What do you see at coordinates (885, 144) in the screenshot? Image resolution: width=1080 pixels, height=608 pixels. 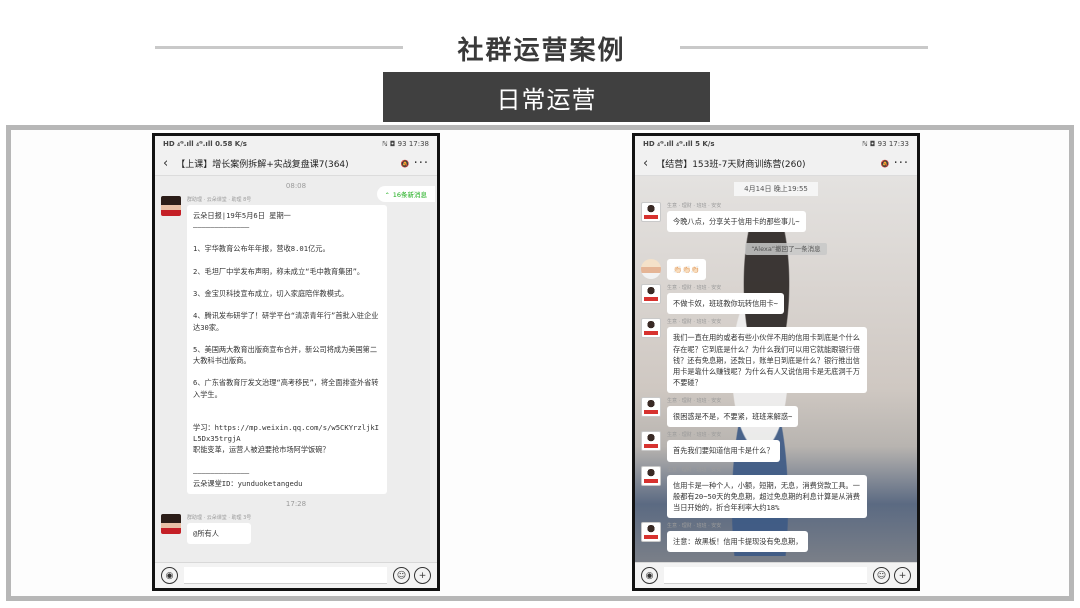 I see `status-clock: ℕ ◘ 93 17:33` at bounding box center [885, 144].